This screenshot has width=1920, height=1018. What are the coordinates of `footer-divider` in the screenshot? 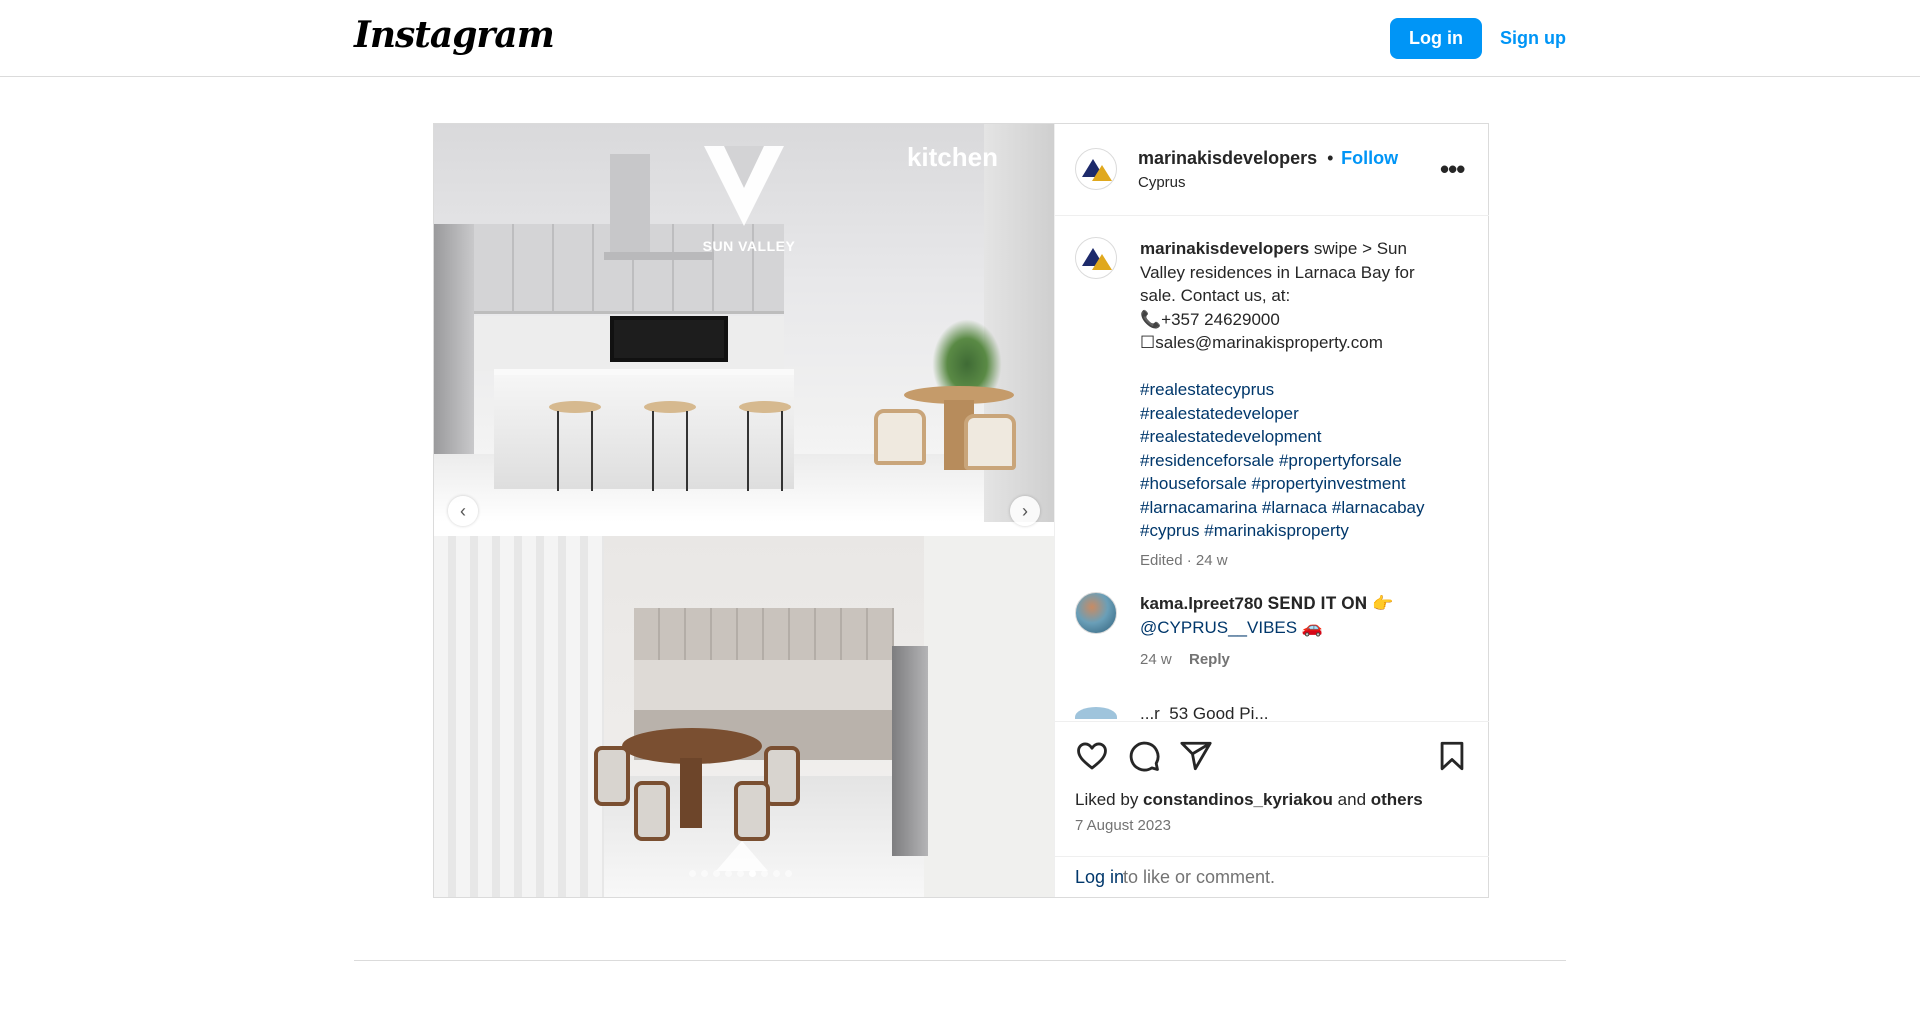 It's located at (960, 960).